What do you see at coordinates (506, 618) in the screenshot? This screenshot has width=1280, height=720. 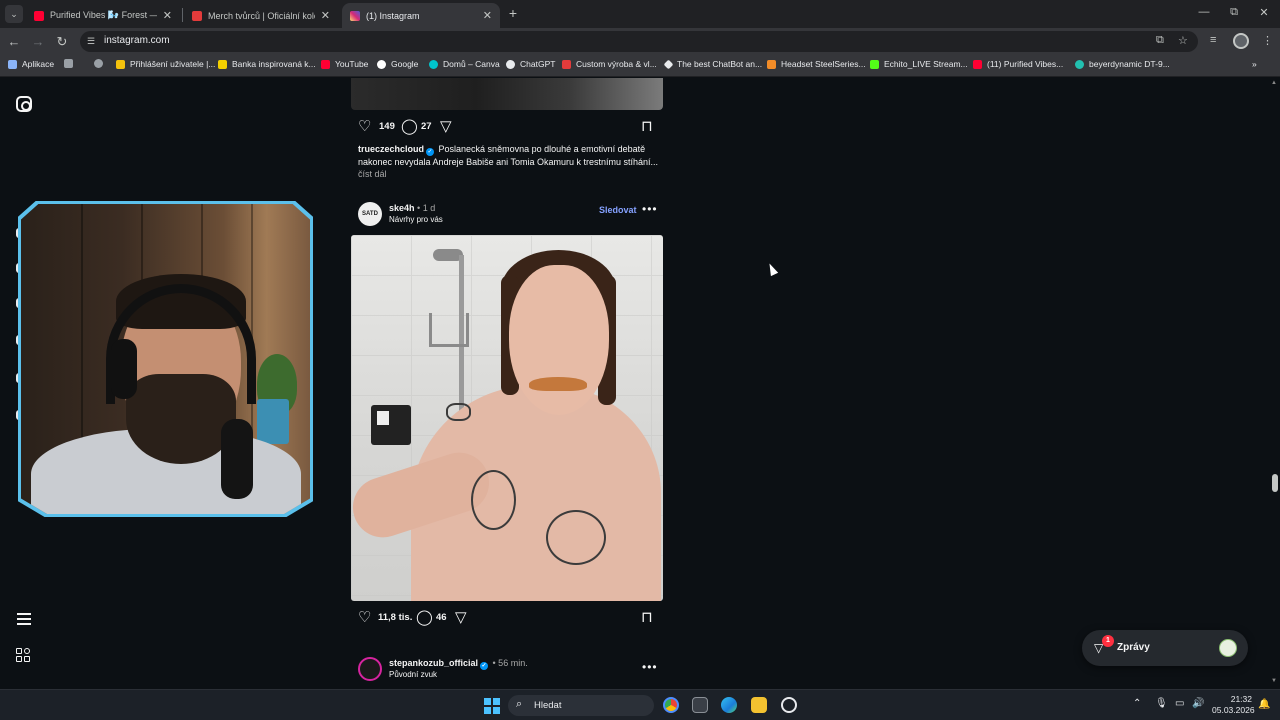 I see `post-actions: ♡ 11,8 tis. ◯ 46 ▽ ⊓` at bounding box center [506, 618].